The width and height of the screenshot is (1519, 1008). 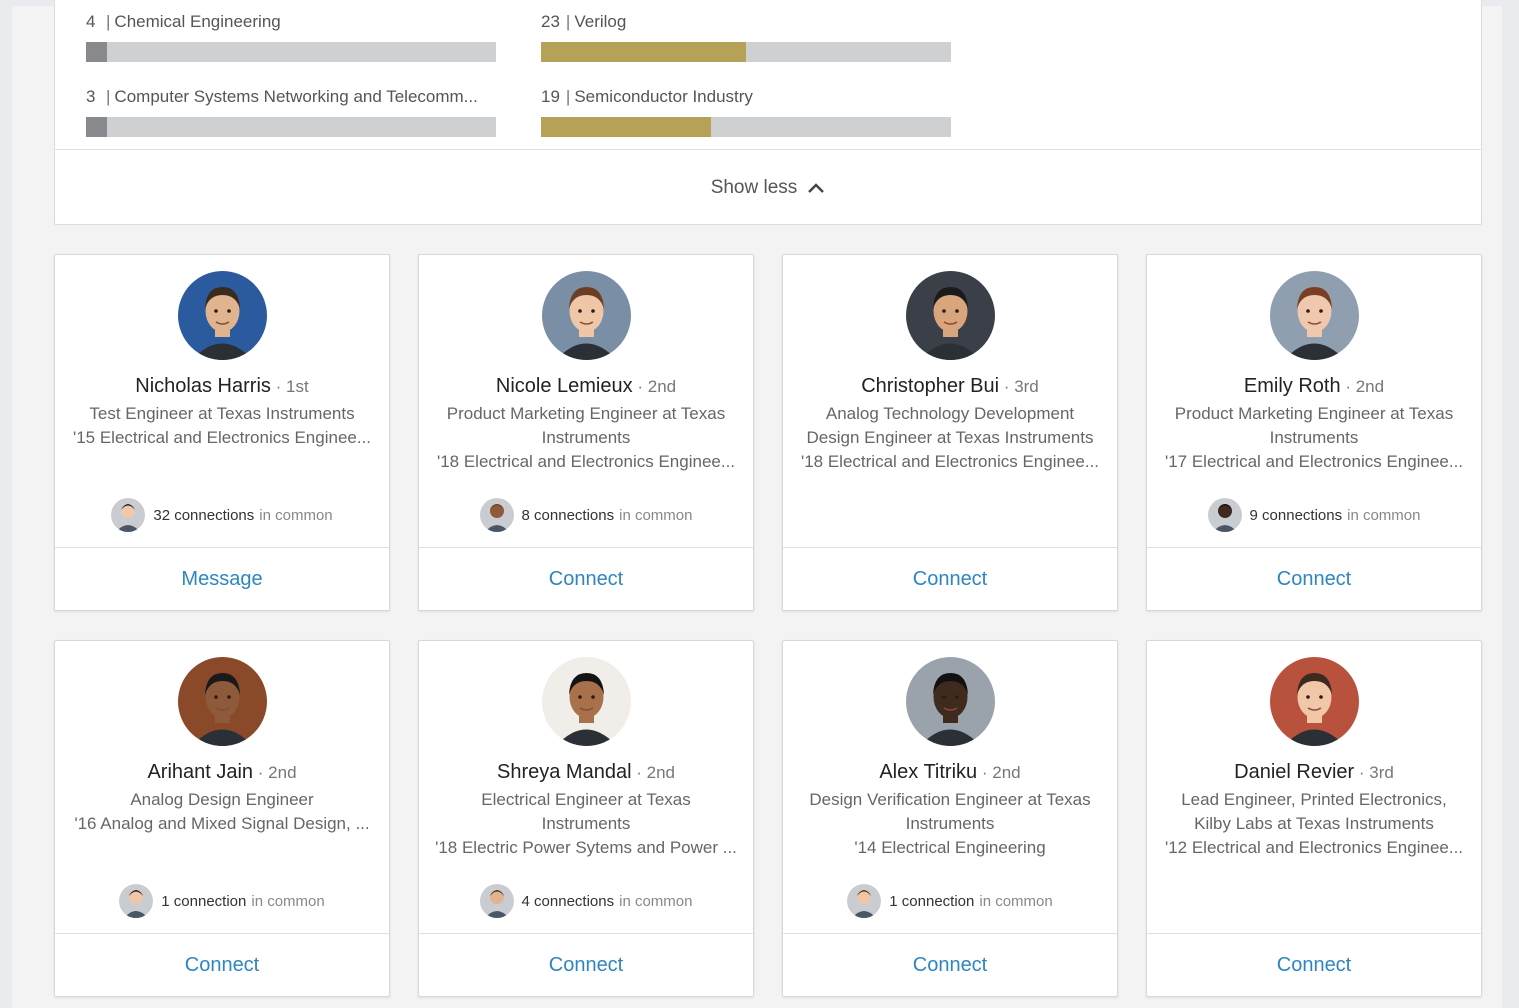 I want to click on skill-label: 4 | Chemical Engineering, so click(x=183, y=21).